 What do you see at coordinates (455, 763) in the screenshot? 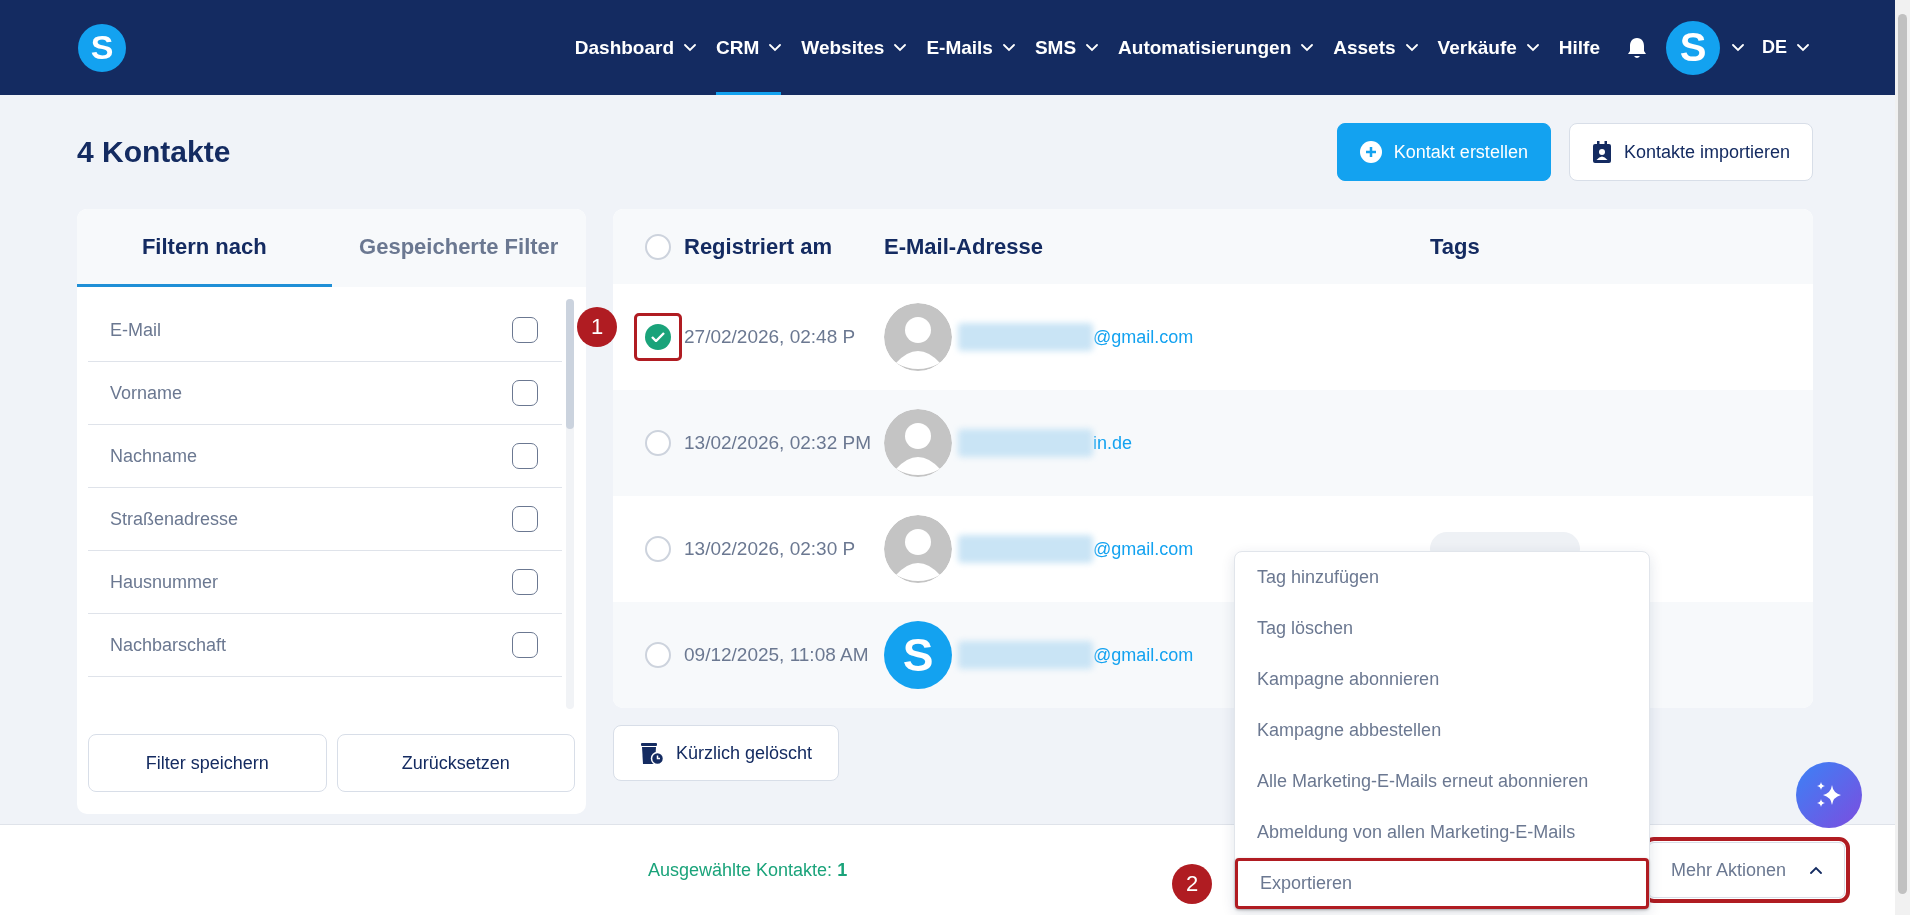
I see `filter-action-button: Zurücksetzen` at bounding box center [455, 763].